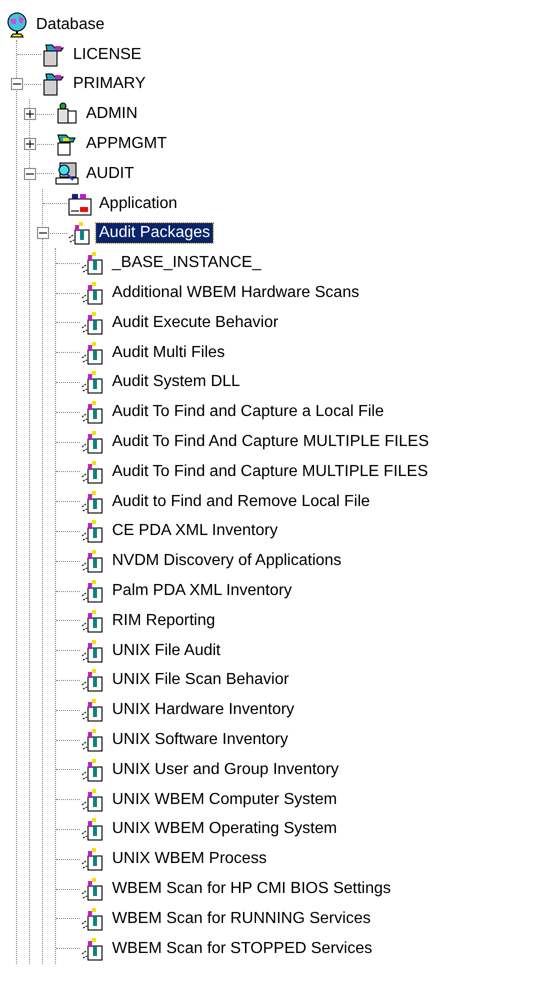 This screenshot has width=542, height=993. Describe the element at coordinates (225, 770) in the screenshot. I see `tree-item: UNIX User and Group Inventory` at that location.